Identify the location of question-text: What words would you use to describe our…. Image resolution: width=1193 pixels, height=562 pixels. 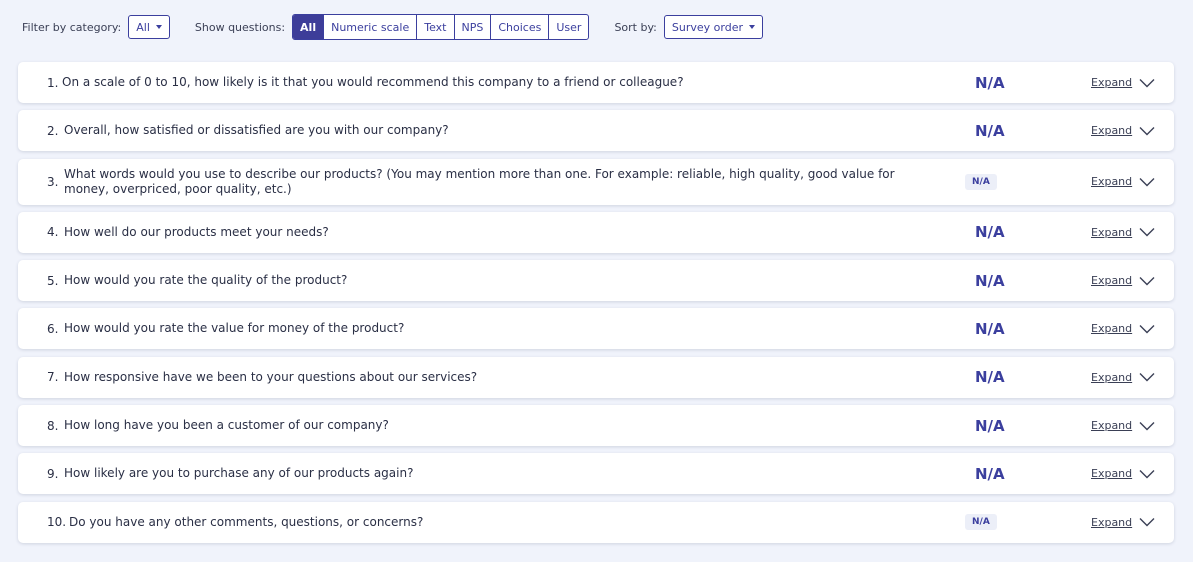
(479, 181).